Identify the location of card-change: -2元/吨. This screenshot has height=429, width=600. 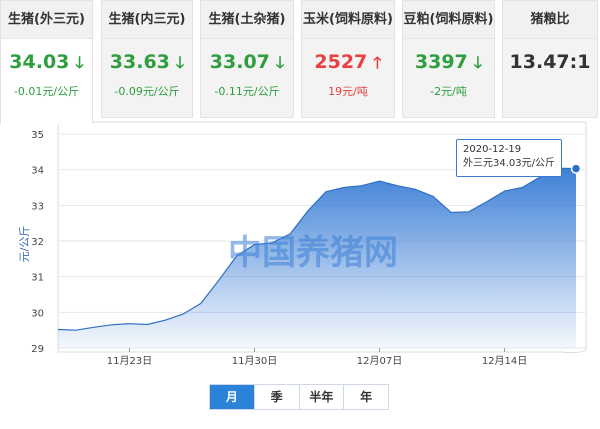
(448, 91).